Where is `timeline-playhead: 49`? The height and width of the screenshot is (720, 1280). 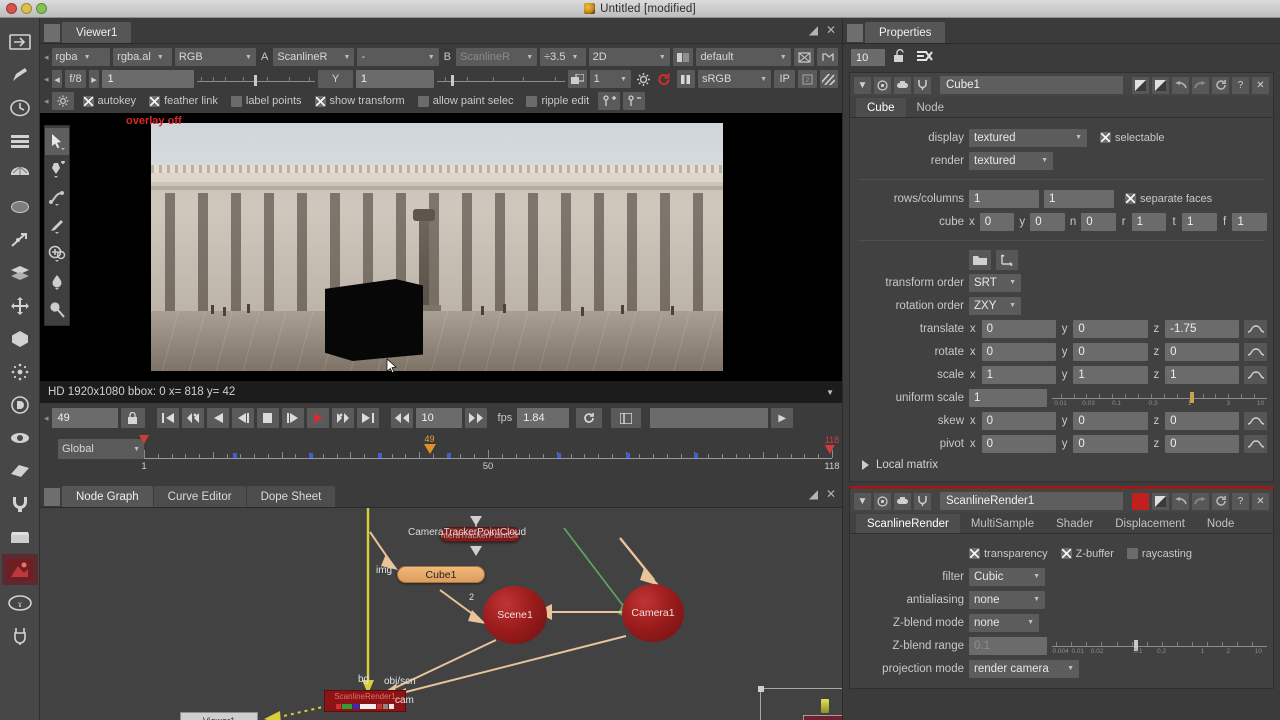 timeline-playhead: 49 is located at coordinates (429, 444).